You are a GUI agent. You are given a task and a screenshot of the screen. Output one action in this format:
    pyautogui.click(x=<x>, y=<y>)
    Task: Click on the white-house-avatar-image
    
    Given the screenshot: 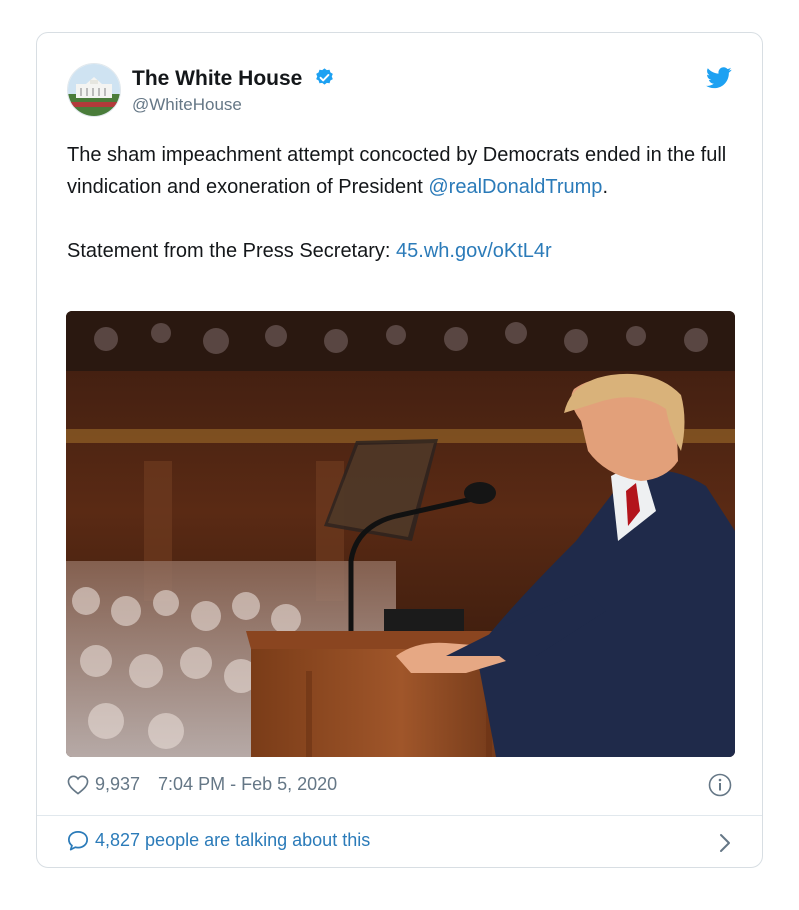 What is the action you would take?
    pyautogui.click(x=94, y=90)
    